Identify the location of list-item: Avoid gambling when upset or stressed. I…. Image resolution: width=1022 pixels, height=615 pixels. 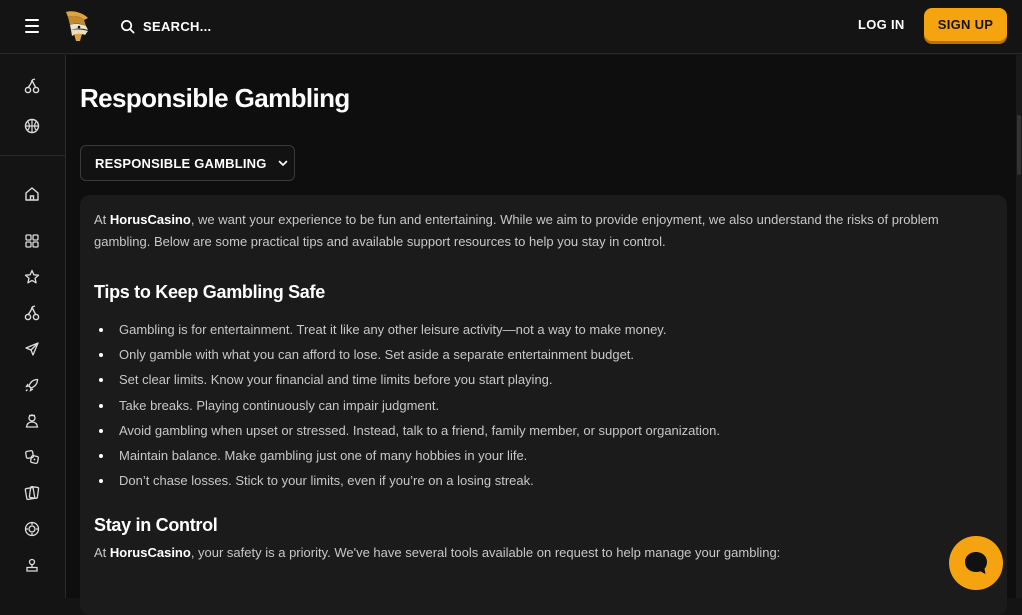
(543, 430).